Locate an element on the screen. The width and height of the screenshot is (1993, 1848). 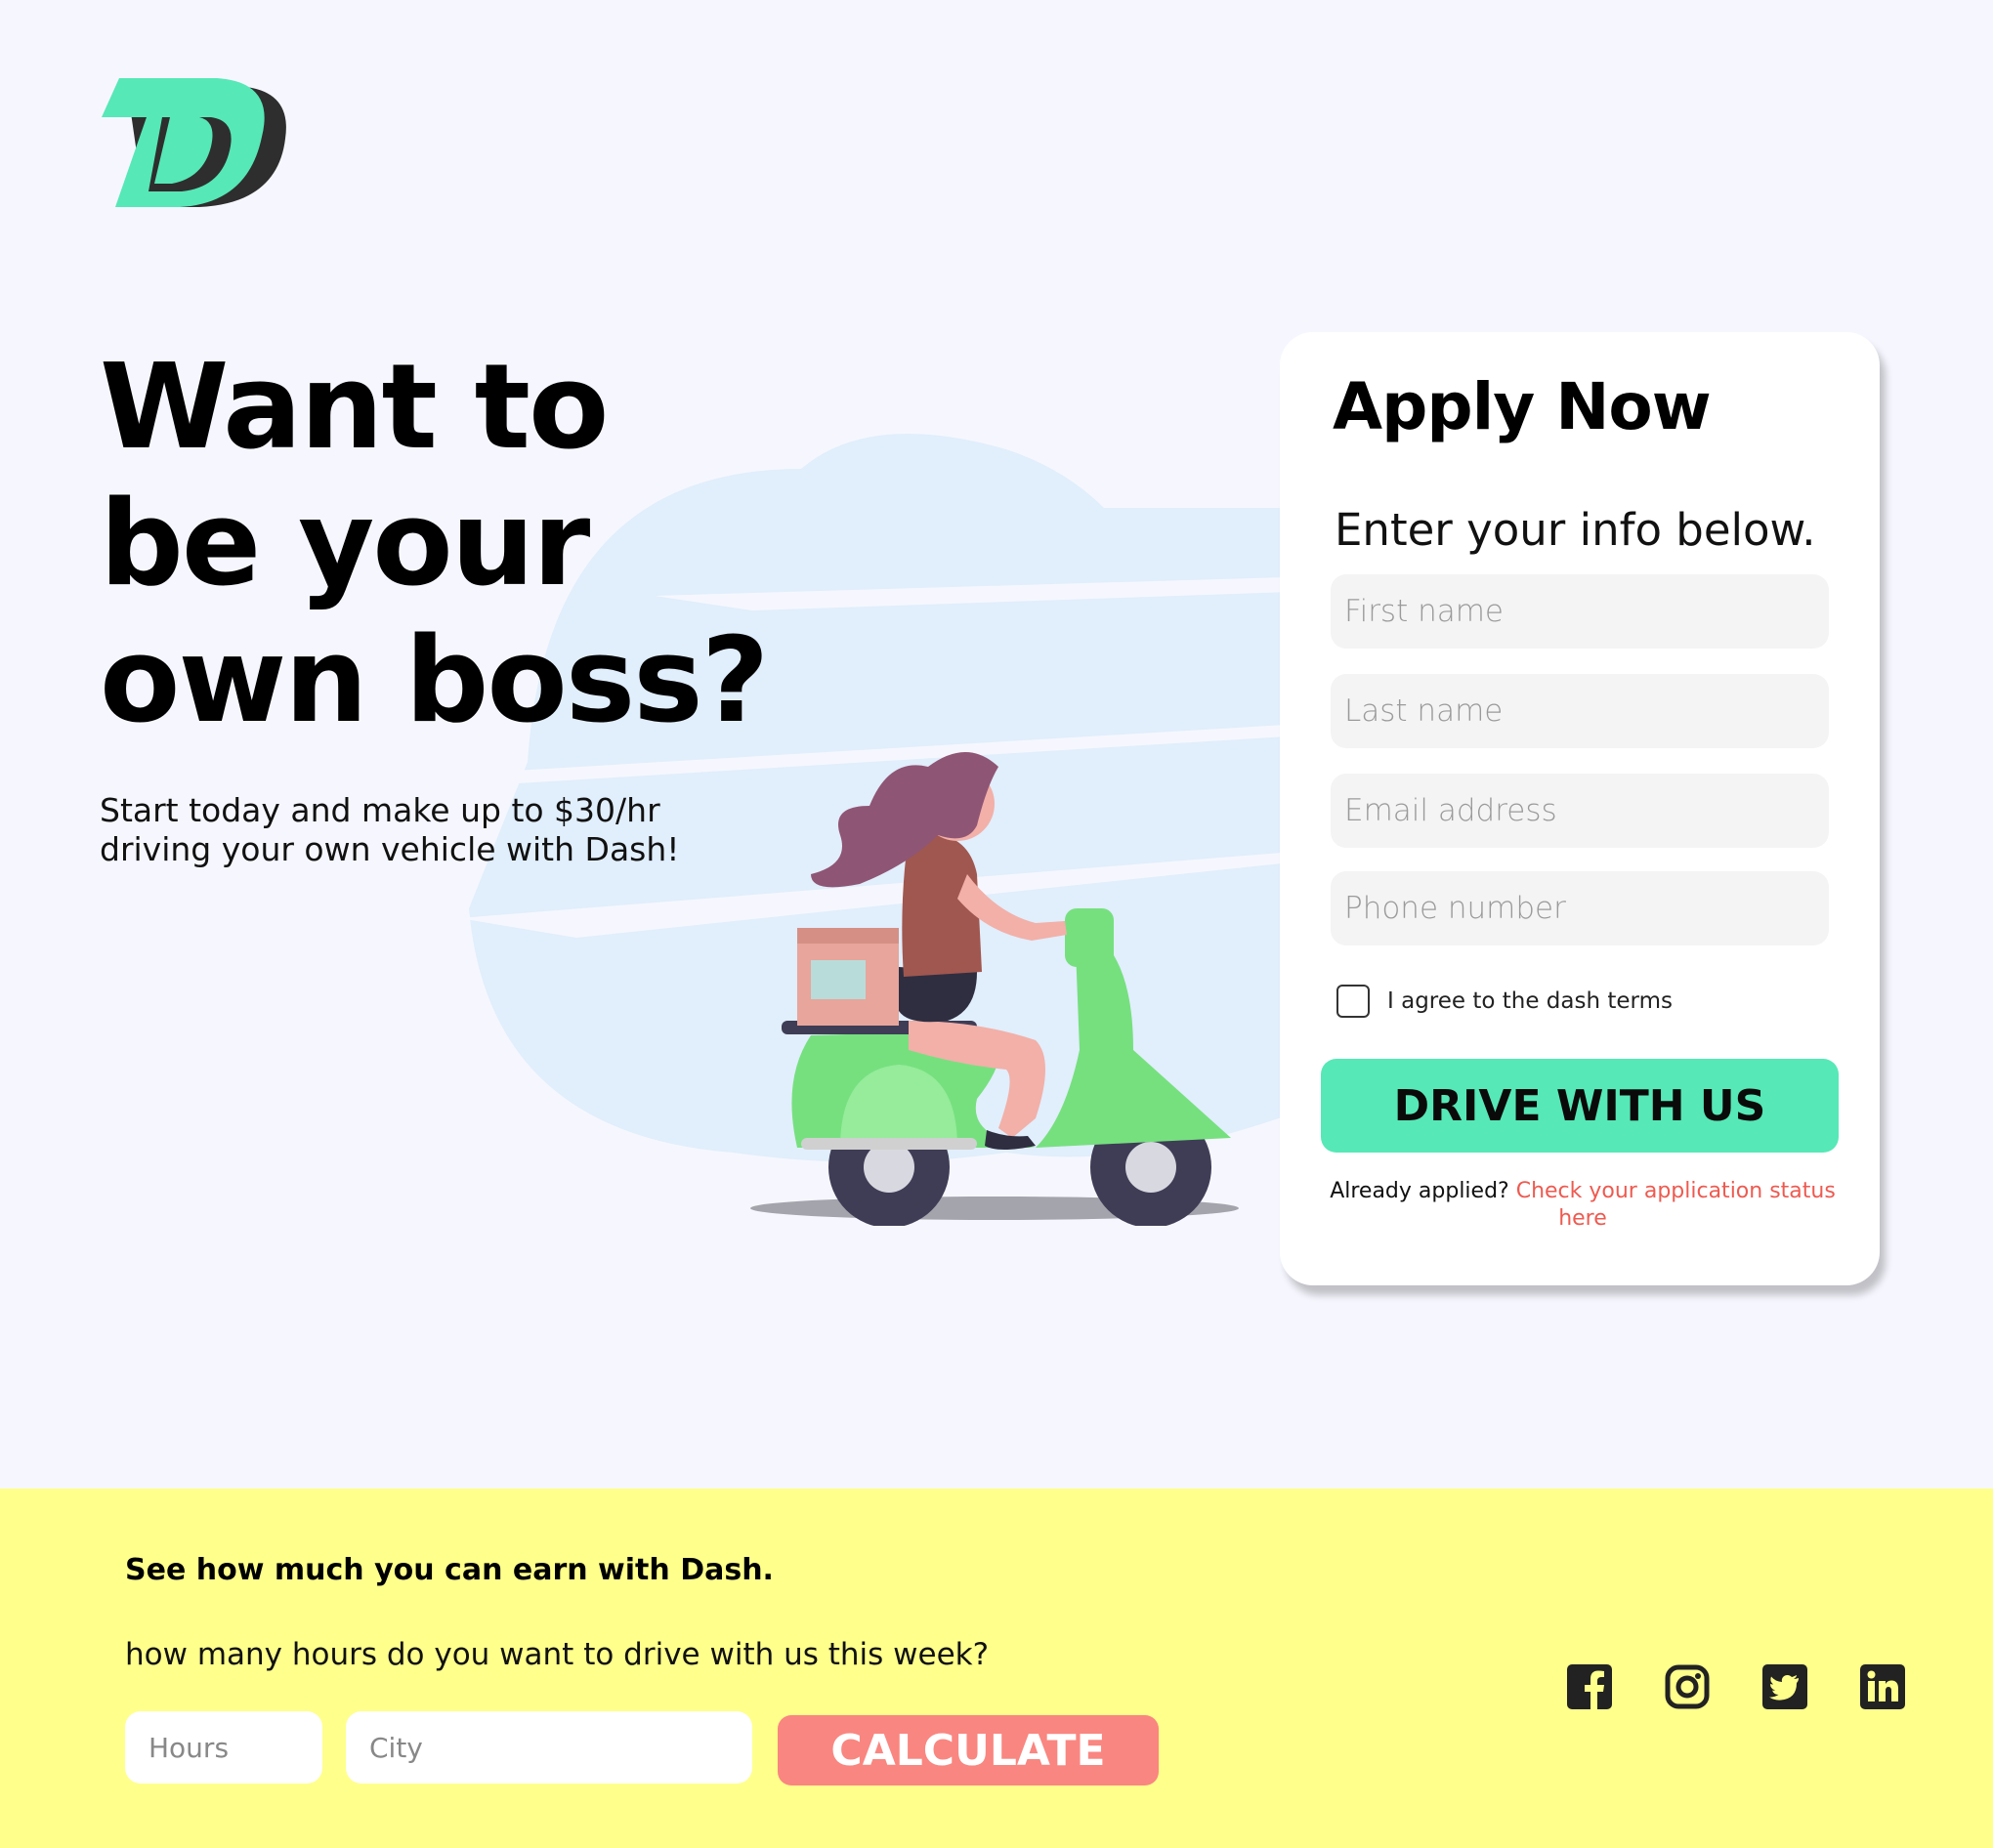
city-input is located at coordinates (549, 1747).